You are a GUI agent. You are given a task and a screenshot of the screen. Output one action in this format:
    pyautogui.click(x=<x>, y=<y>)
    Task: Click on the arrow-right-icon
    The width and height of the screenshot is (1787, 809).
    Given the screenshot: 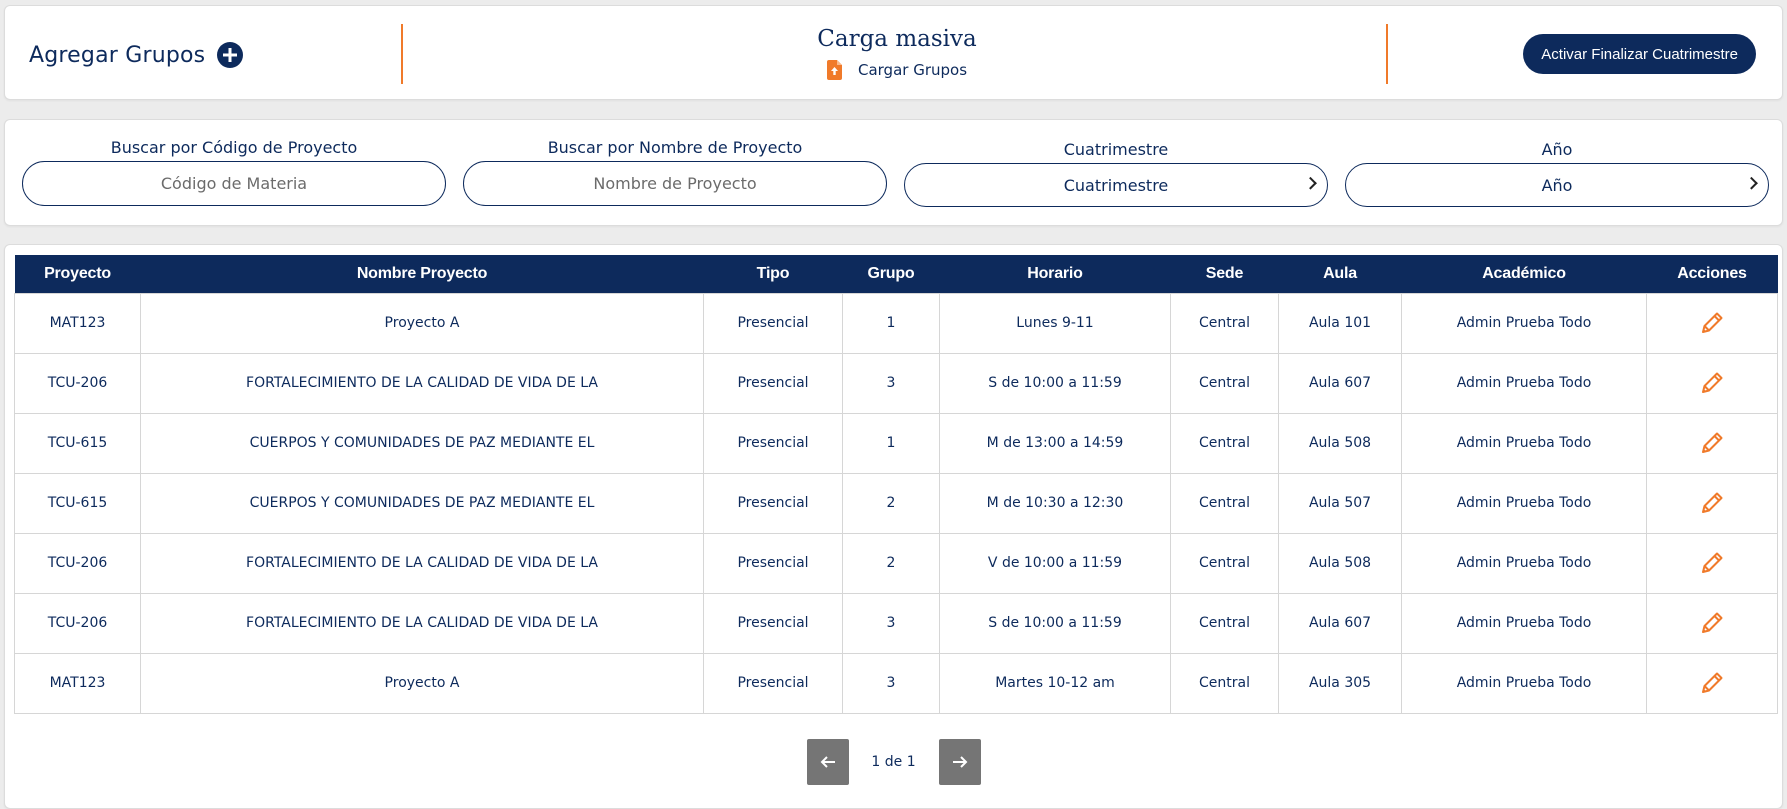 What is the action you would take?
    pyautogui.click(x=959, y=762)
    